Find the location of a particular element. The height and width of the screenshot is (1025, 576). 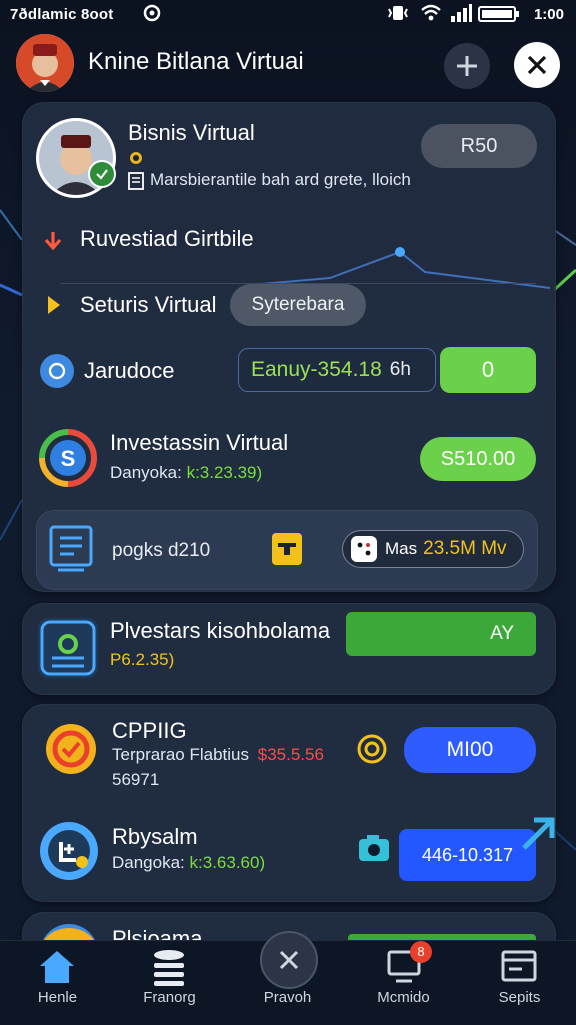

nav-item-settings: Sepits is located at coordinates (519, 983).